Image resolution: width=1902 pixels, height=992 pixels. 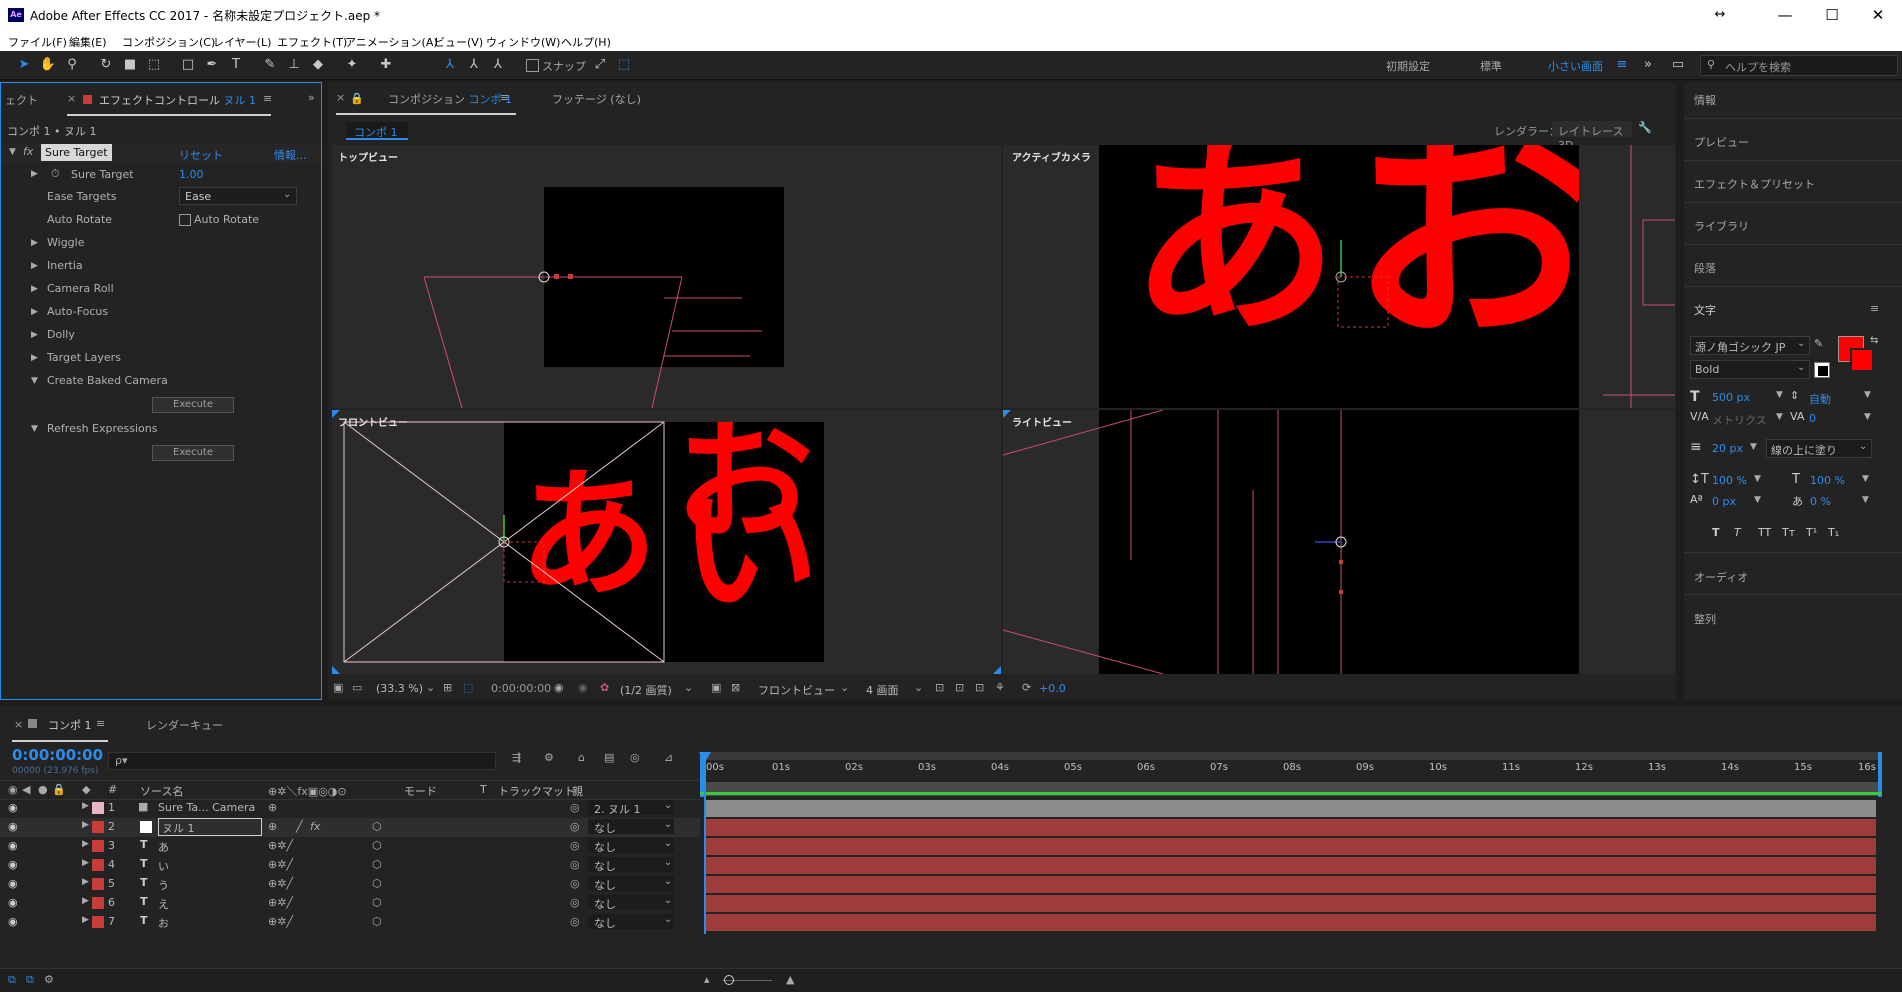 What do you see at coordinates (100, 723) in the screenshot?
I see `panel-menu-icon: ≡` at bounding box center [100, 723].